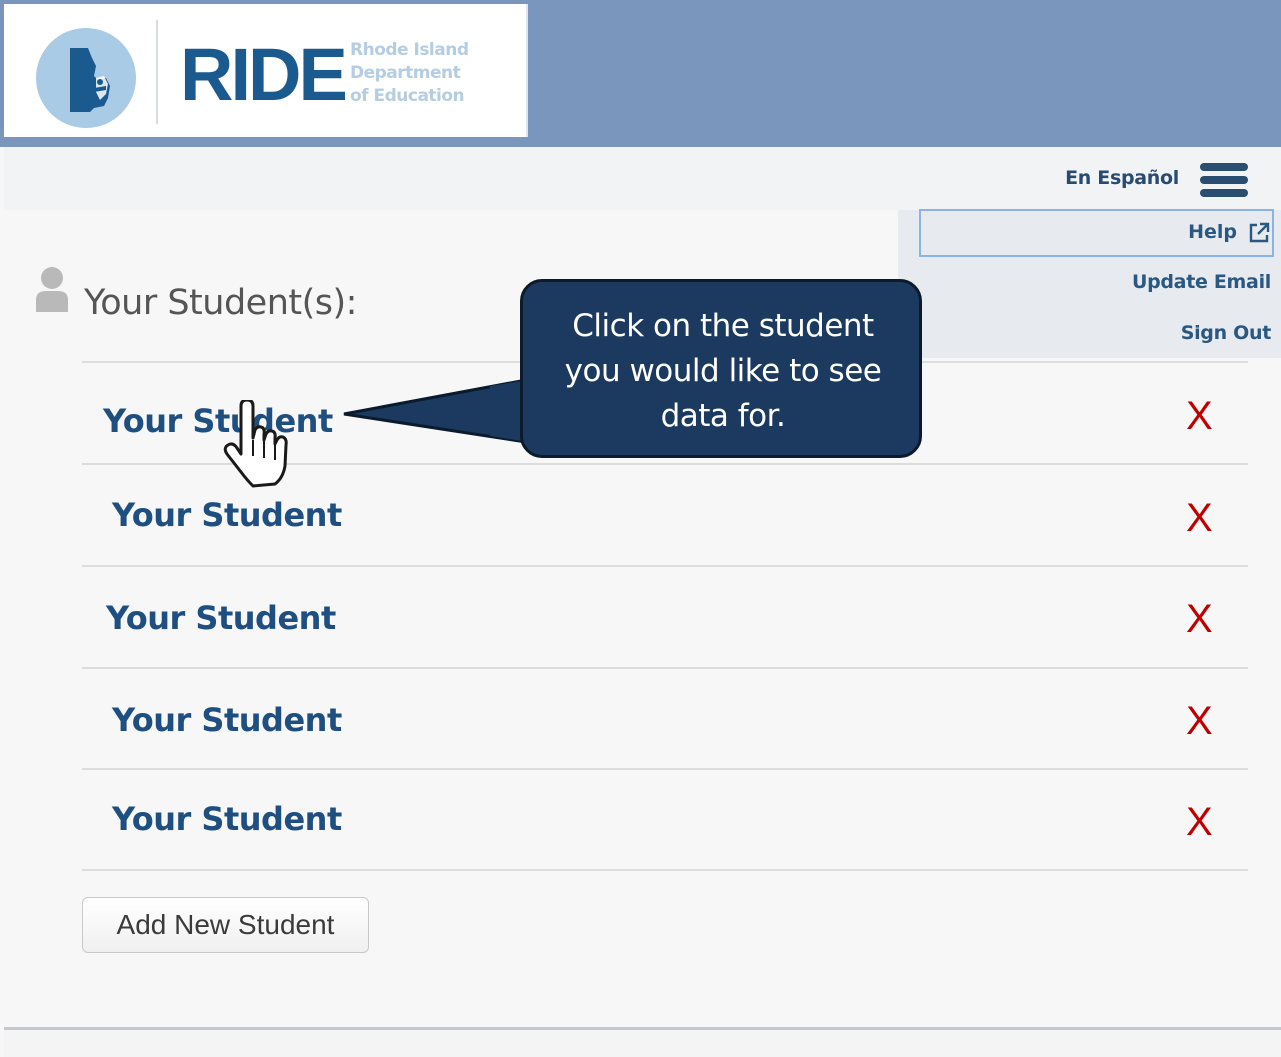 This screenshot has width=1281, height=1057. Describe the element at coordinates (86, 78) in the screenshot. I see `rhode-island-seal-icon` at that location.